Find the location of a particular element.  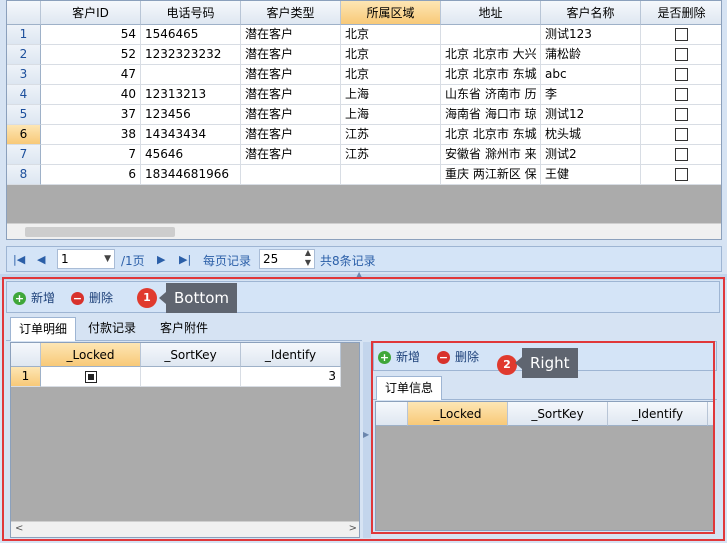

customer-name-cell: 蒲松龄 is located at coordinates (591, 55).